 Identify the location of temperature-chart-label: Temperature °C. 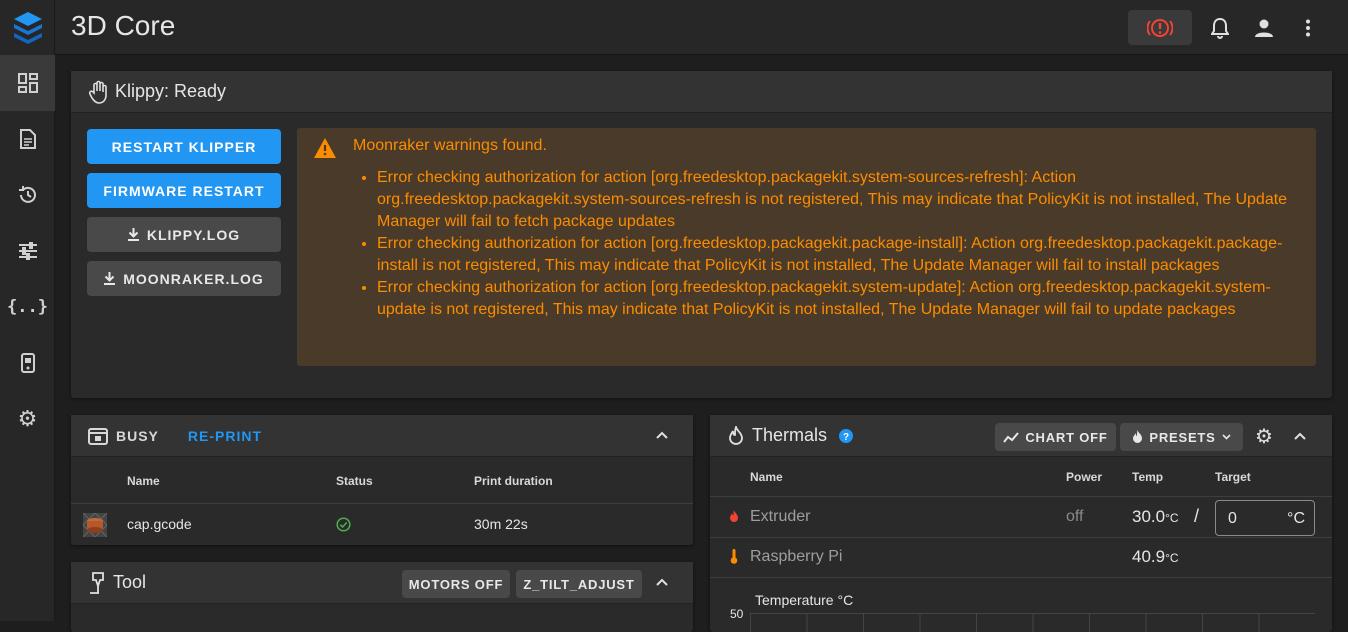
(804, 600).